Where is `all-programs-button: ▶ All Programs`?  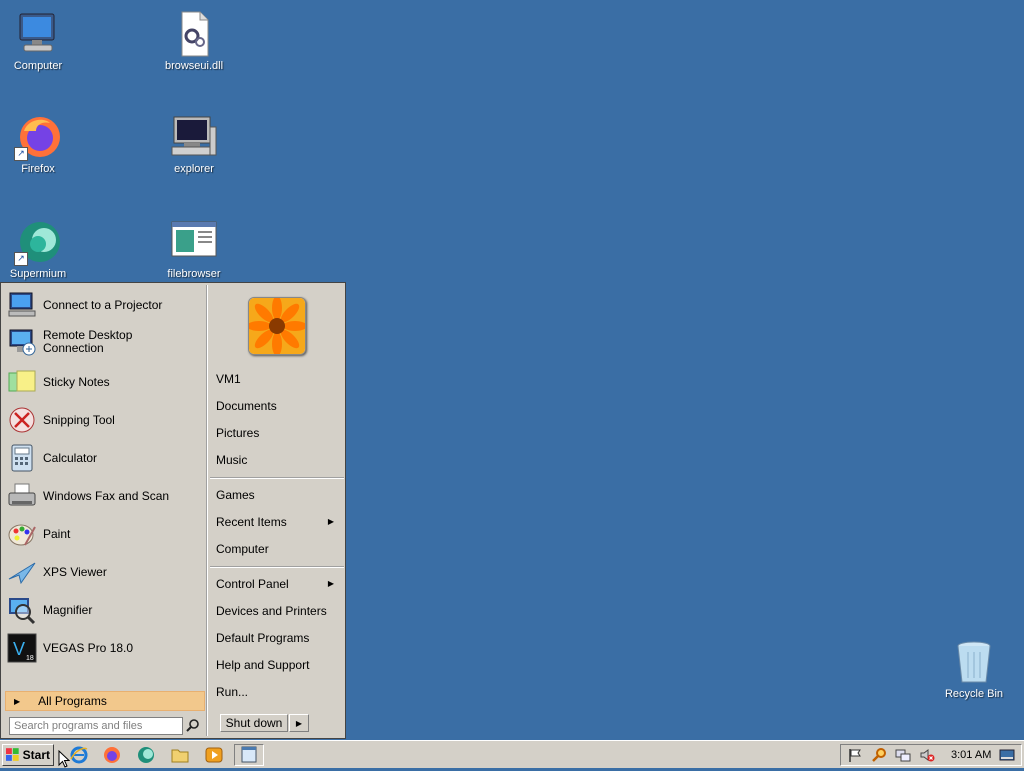 all-programs-button: ▶ All Programs is located at coordinates (105, 701).